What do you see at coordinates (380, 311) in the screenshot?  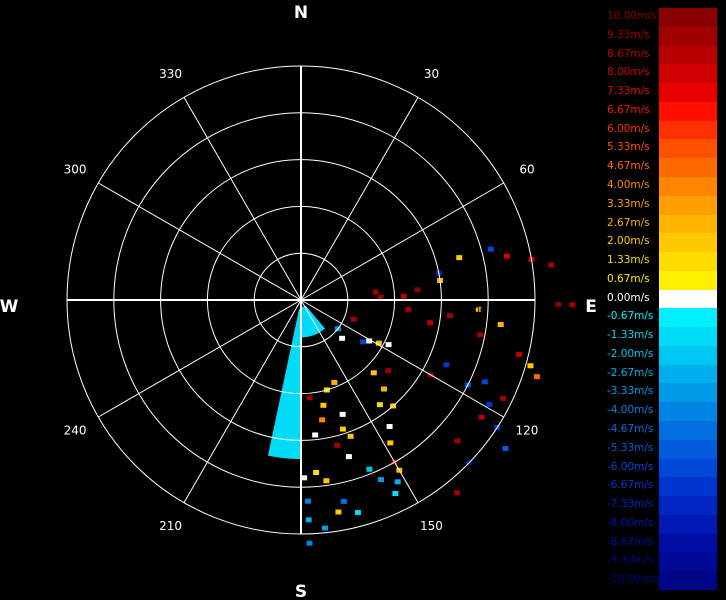 I see `range-label: 2000` at bounding box center [380, 311].